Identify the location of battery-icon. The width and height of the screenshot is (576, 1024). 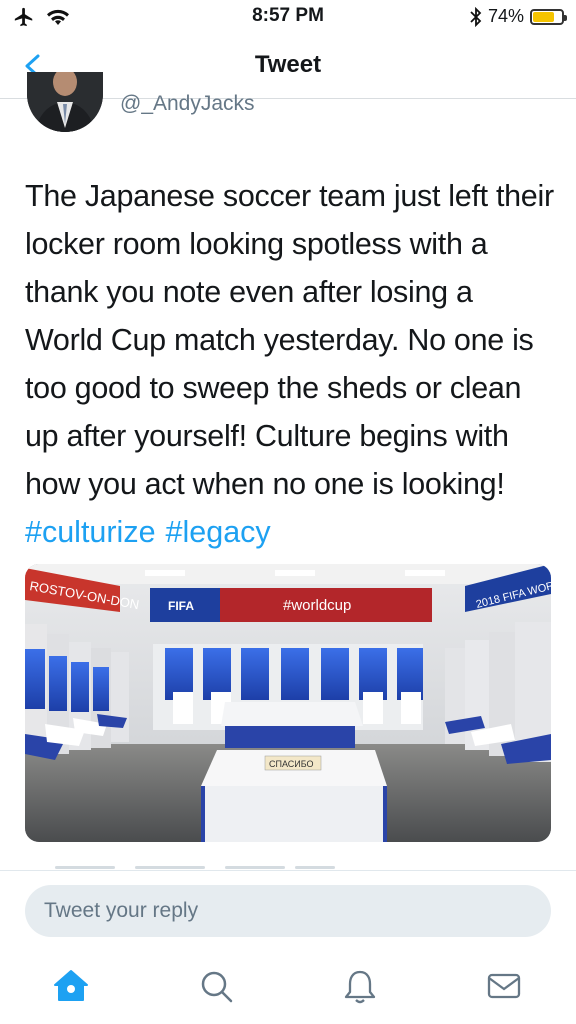
(548, 16).